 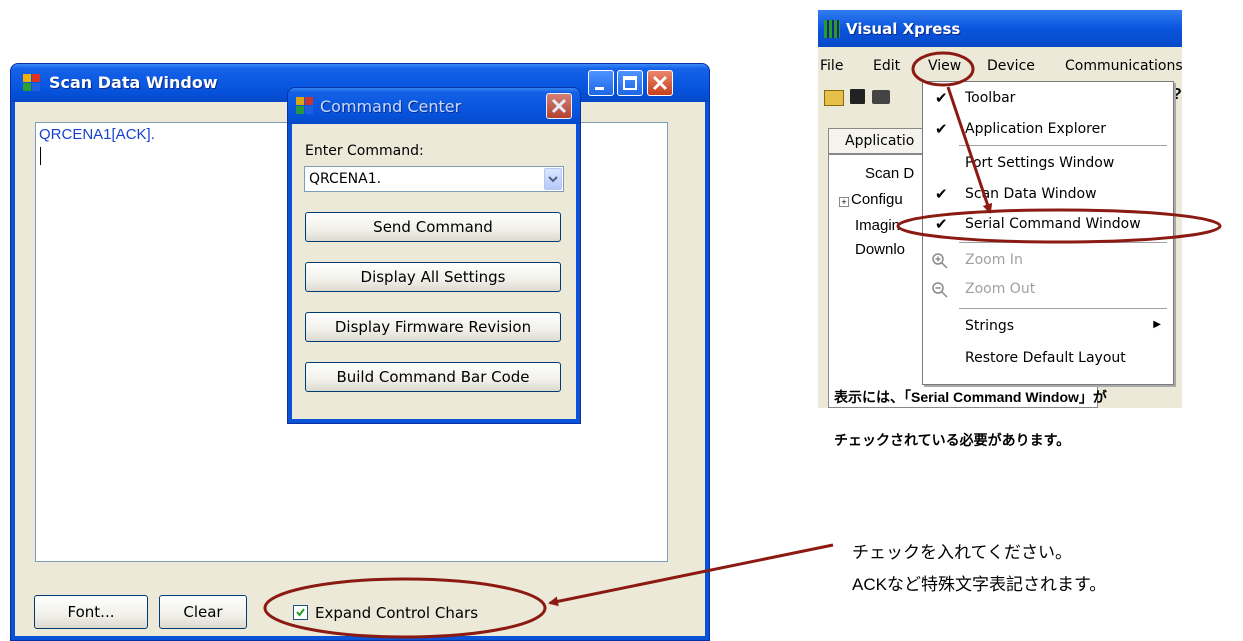 What do you see at coordinates (1047, 359) in the screenshot?
I see `menu-item-restore-default-layout: Restore Default Layout` at bounding box center [1047, 359].